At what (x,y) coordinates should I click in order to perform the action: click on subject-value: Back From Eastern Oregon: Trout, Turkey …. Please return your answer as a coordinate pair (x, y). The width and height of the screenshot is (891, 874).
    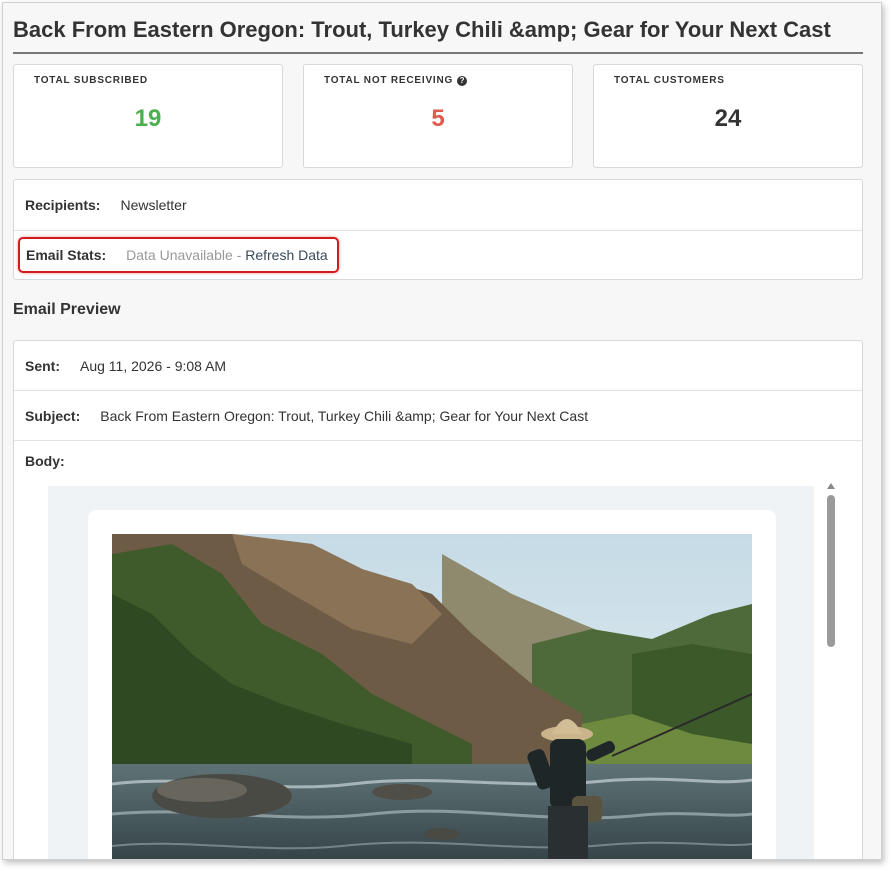
    Looking at the image, I should click on (344, 415).